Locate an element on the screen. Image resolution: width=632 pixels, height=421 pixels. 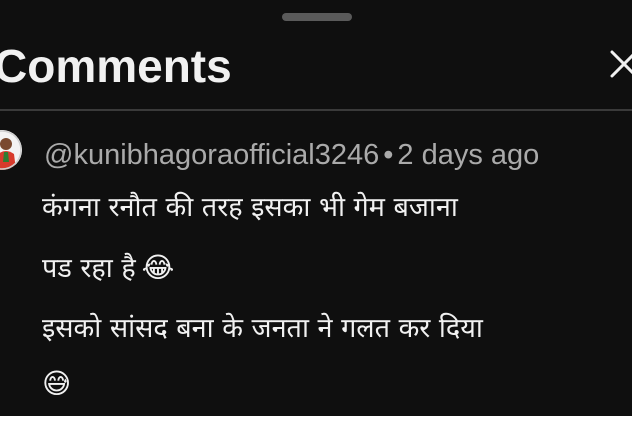
comment-line-text: पड रहा है is located at coordinates (89, 268).